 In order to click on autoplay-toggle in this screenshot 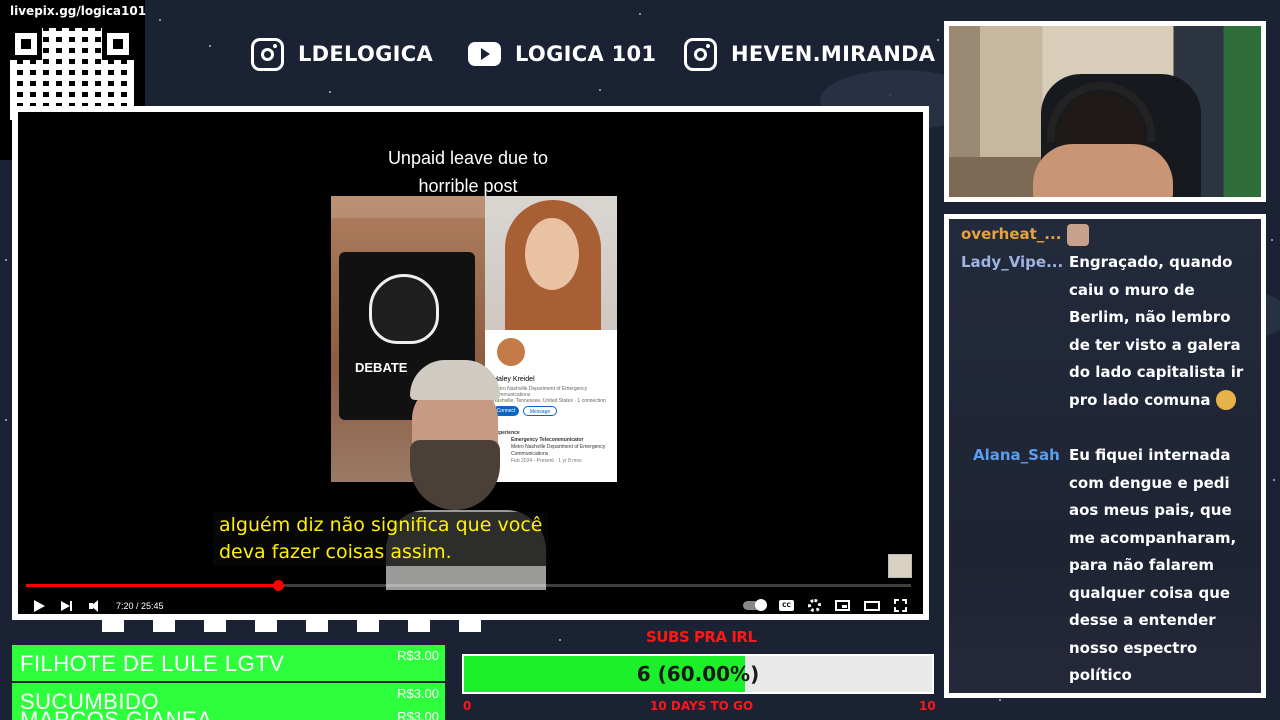, I will do `click(755, 605)`.